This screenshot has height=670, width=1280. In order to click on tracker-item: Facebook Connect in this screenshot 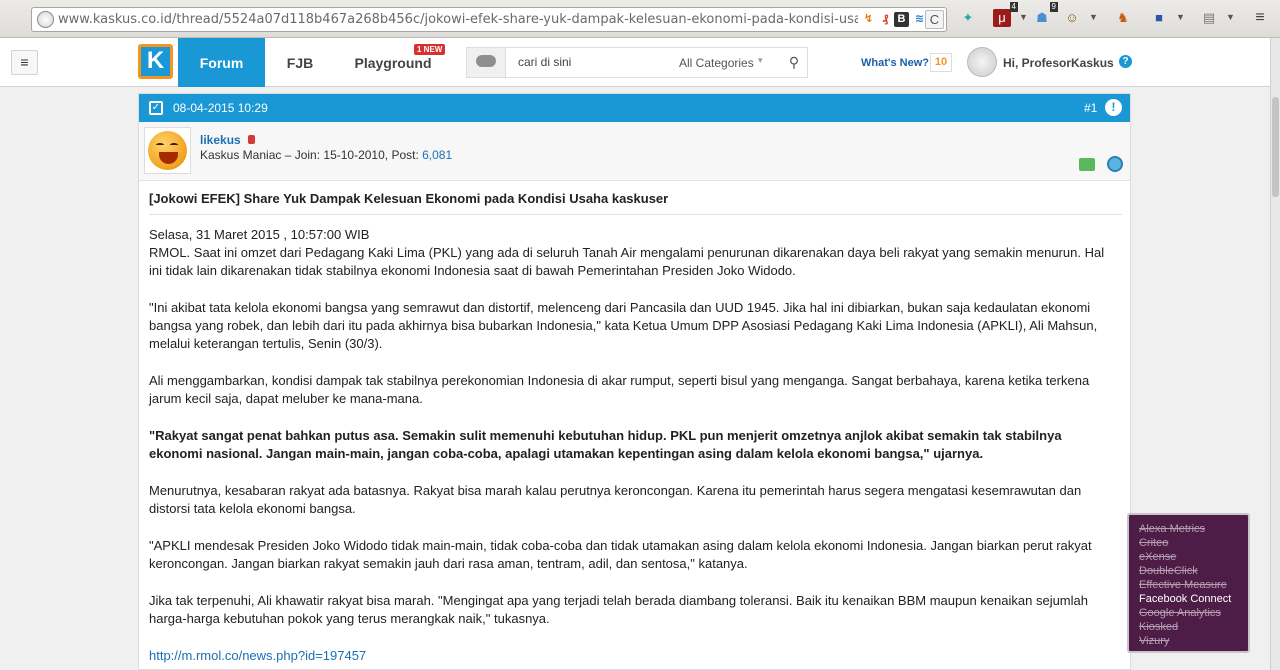, I will do `click(1193, 599)`.